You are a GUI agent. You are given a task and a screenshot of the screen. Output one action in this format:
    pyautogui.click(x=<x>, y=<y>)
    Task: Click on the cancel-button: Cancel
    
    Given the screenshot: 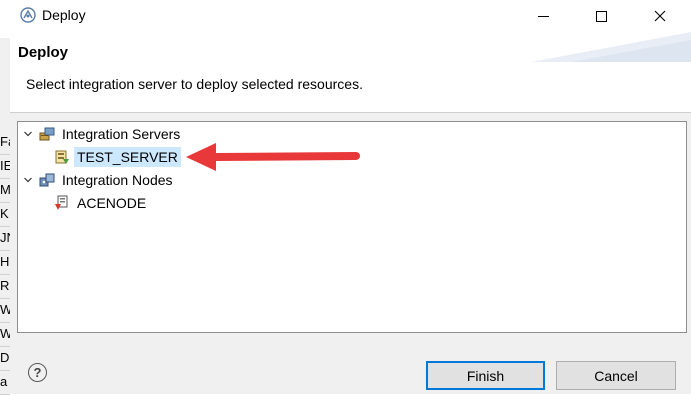 What is the action you would take?
    pyautogui.click(x=616, y=375)
    